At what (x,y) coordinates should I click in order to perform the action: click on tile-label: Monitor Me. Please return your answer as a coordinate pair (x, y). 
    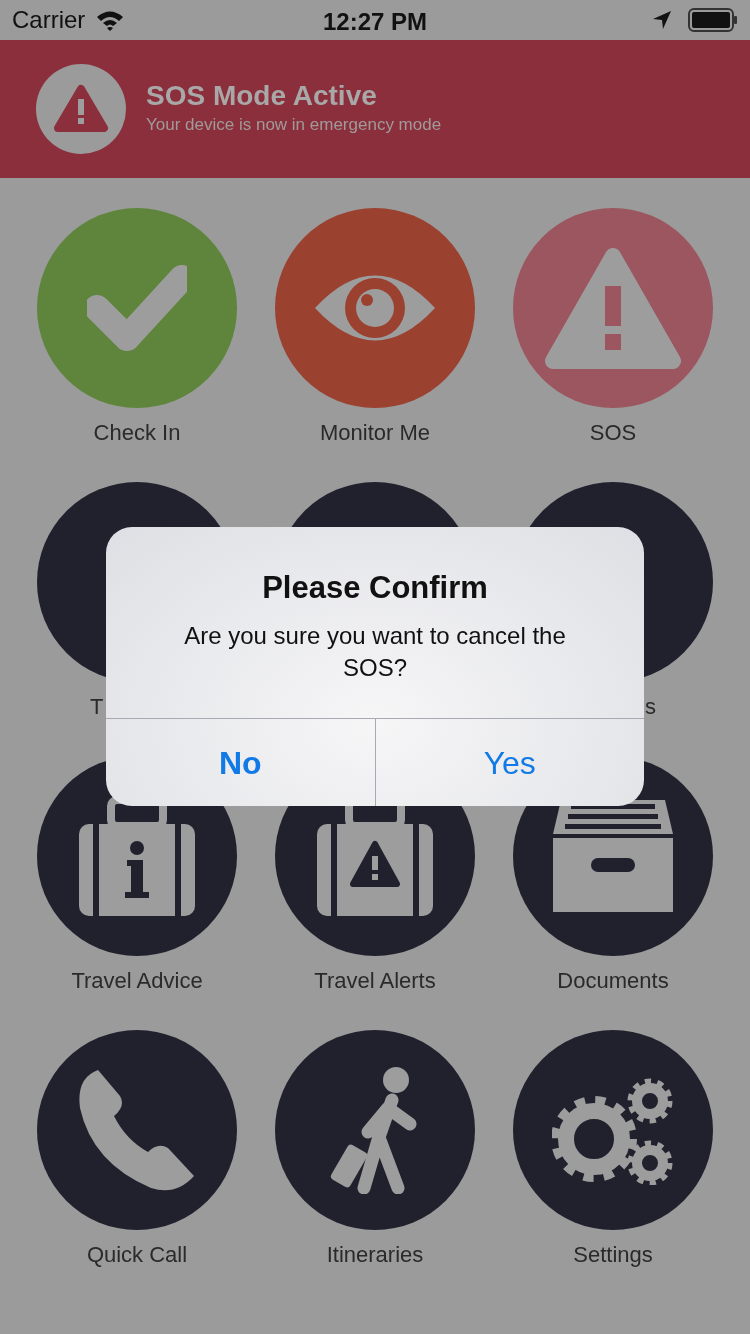
    Looking at the image, I should click on (374, 433).